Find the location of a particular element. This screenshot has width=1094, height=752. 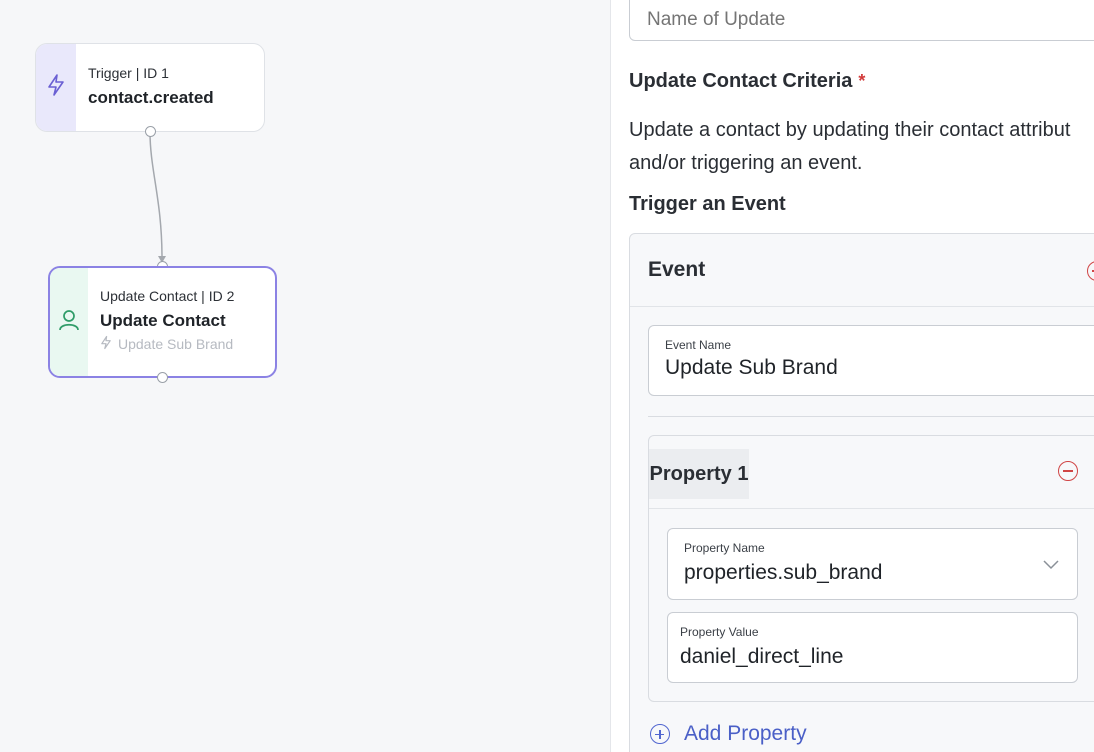

property-name-select: Property Name properties.sub_brand is located at coordinates (872, 564).